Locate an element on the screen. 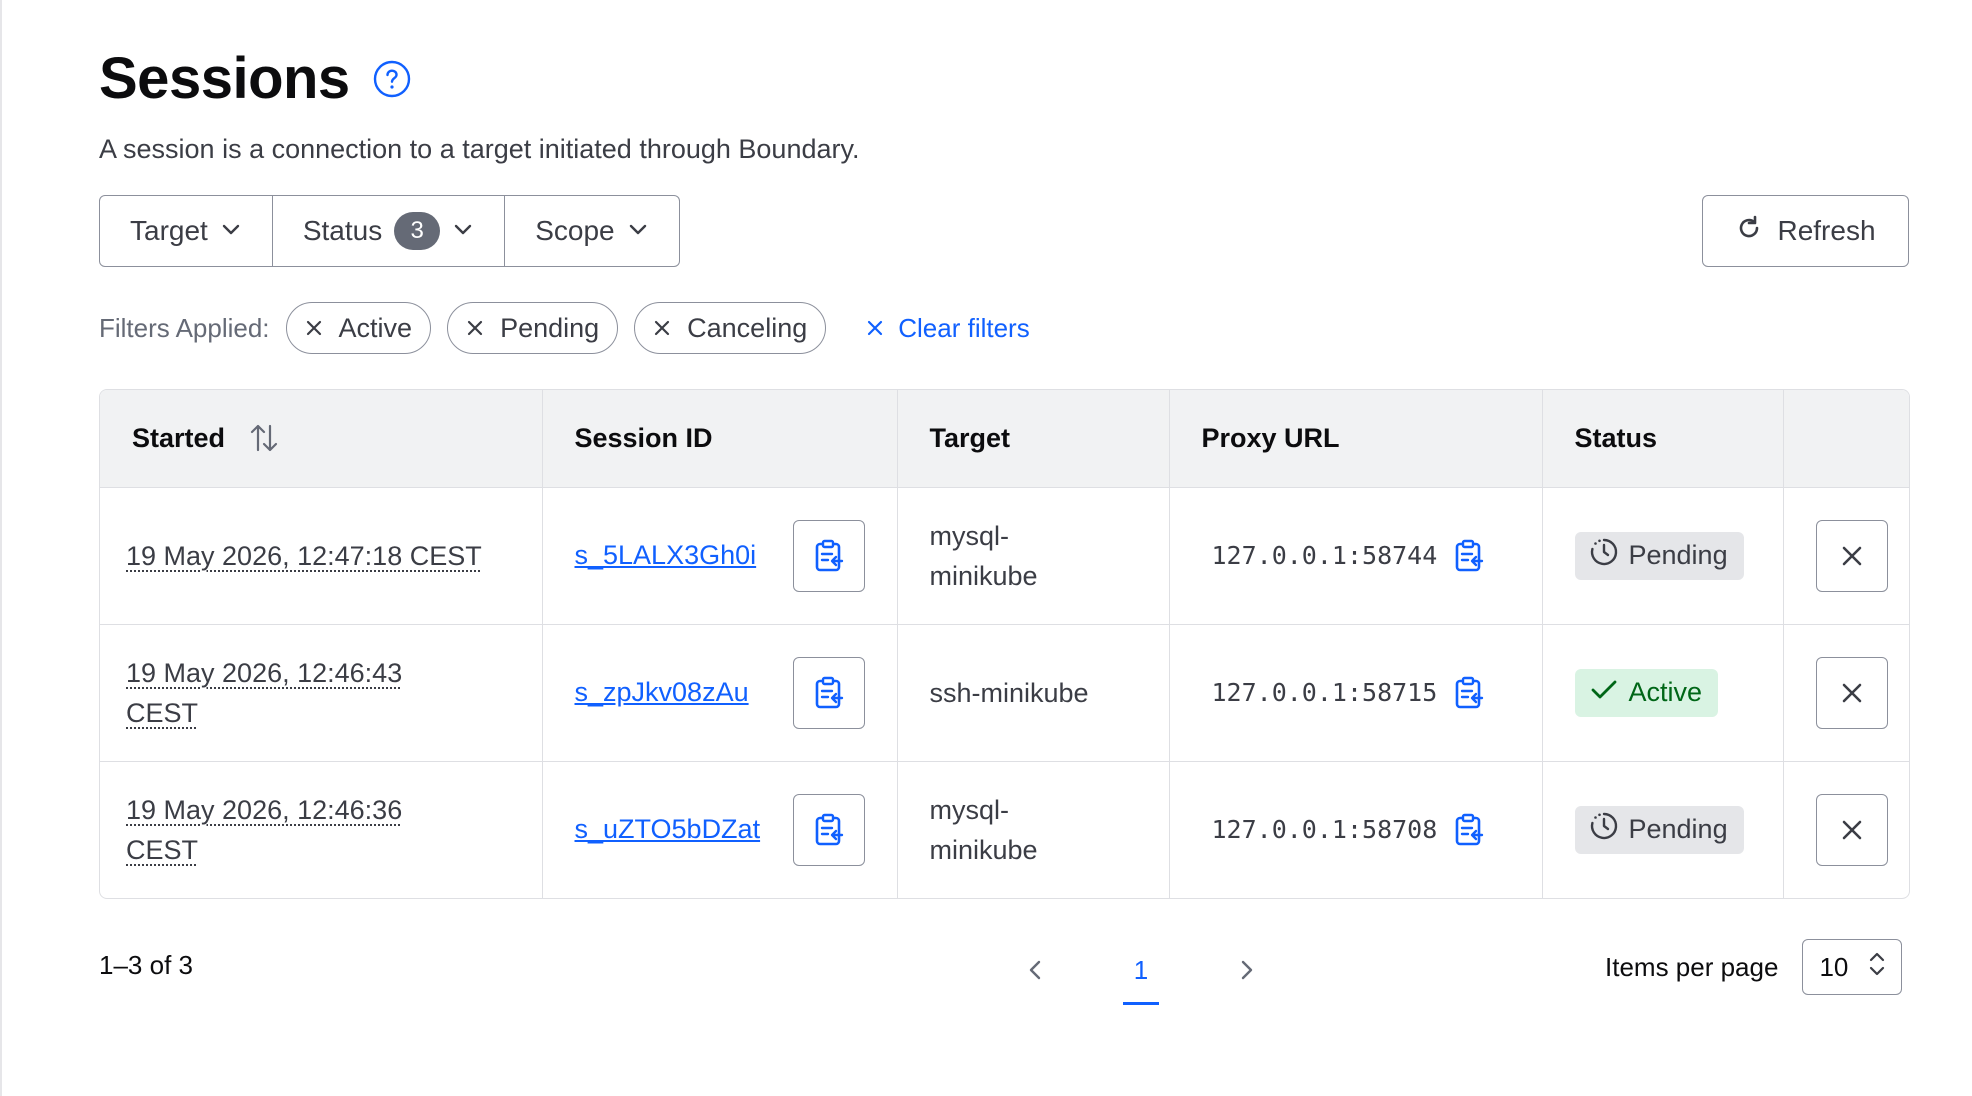  applied-filters-label: Filters Applied: is located at coordinates (184, 327).